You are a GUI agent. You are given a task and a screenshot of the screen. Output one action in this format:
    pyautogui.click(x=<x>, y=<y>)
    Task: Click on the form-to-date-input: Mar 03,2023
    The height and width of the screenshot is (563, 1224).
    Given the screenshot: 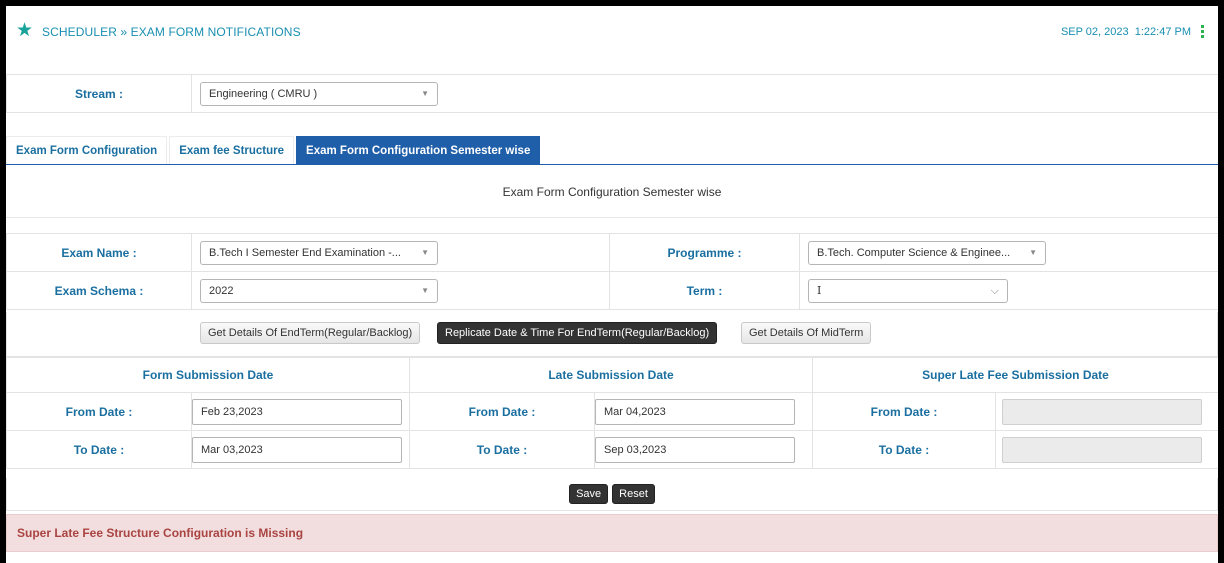 What is the action you would take?
    pyautogui.click(x=297, y=449)
    